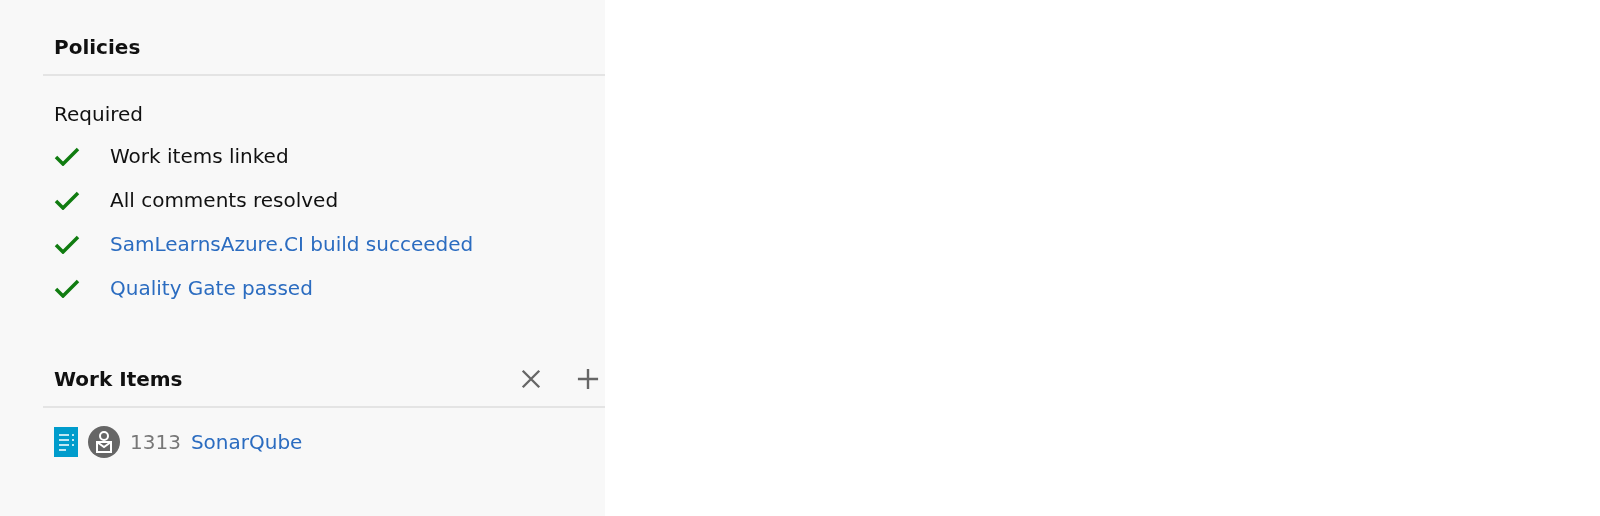 This screenshot has width=1600, height=516. I want to click on avatar-icon, so click(104, 442).